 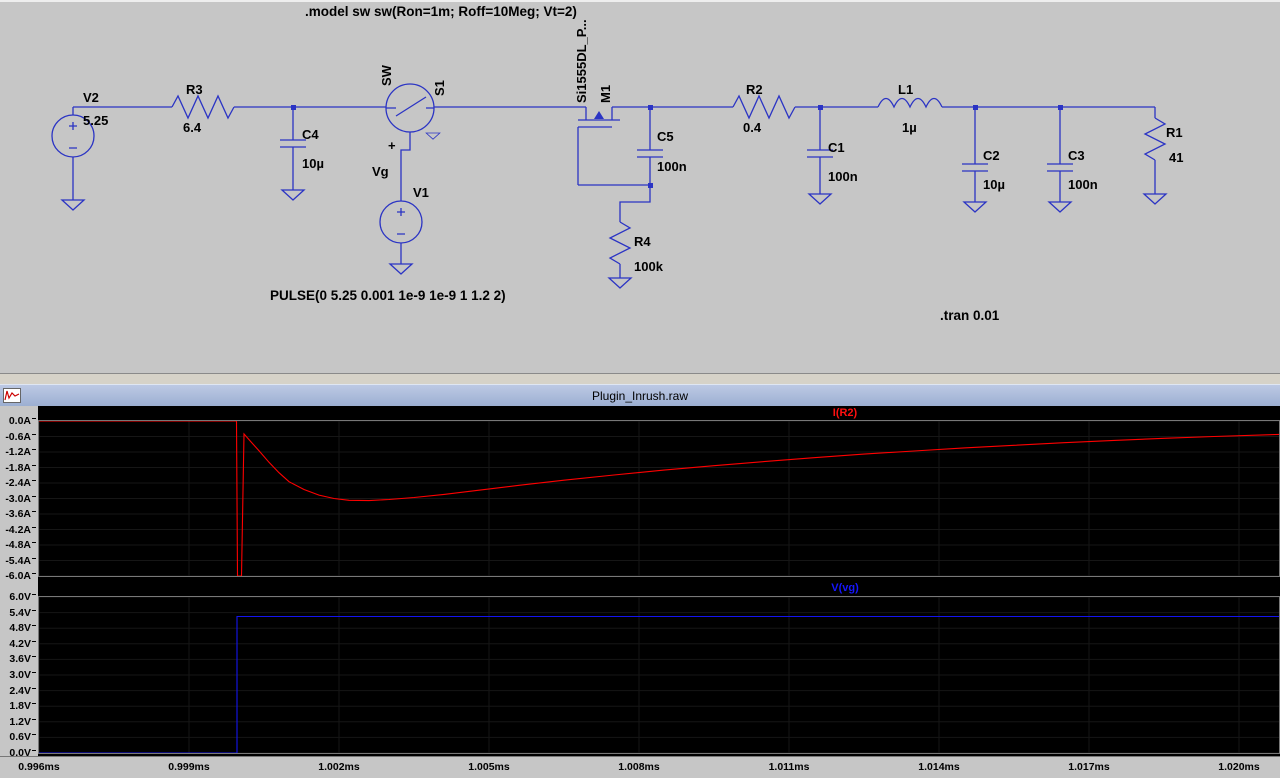 I want to click on y-tick-label: -3.6A, so click(x=18, y=514).